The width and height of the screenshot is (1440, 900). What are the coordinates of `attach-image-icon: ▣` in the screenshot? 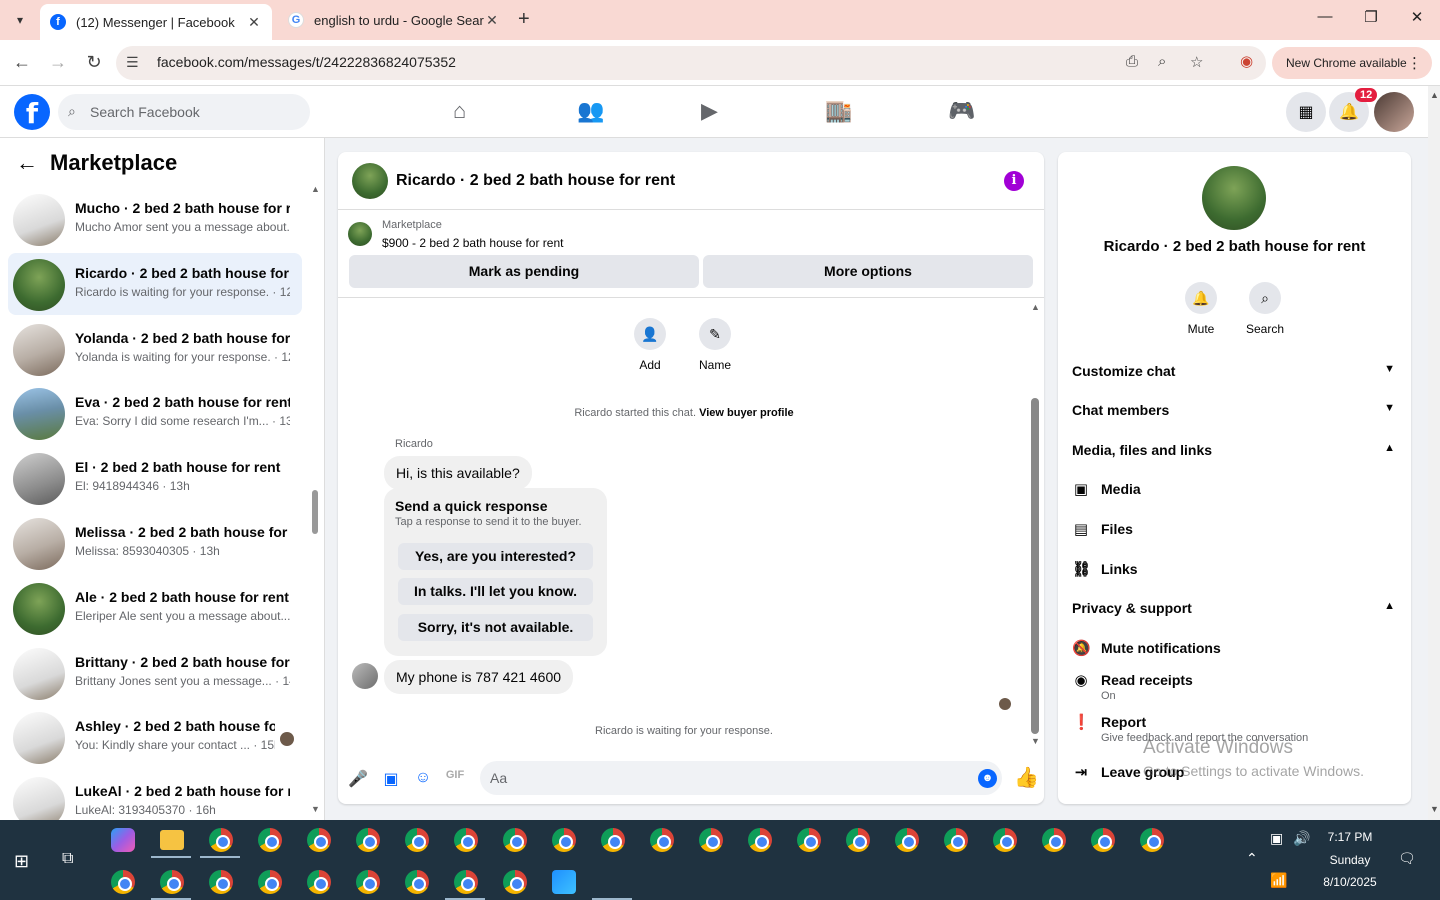 It's located at (391, 779).